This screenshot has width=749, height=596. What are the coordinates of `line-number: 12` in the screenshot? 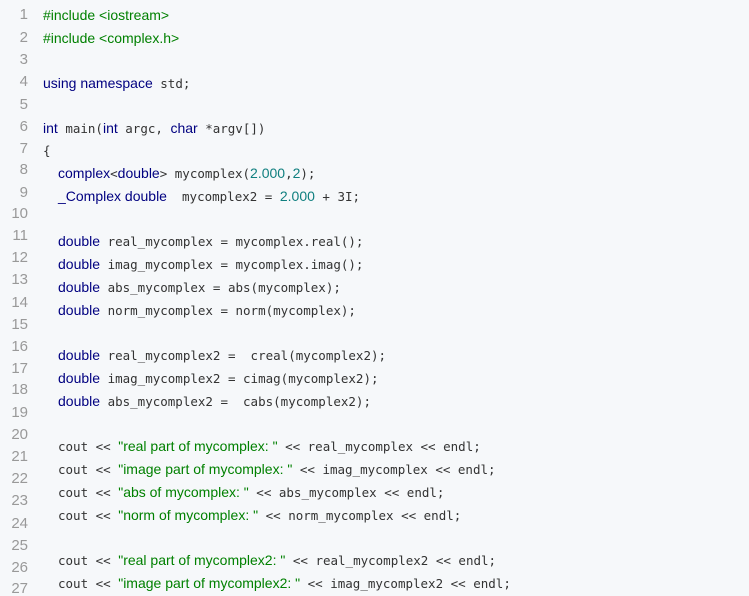 It's located at (19, 257).